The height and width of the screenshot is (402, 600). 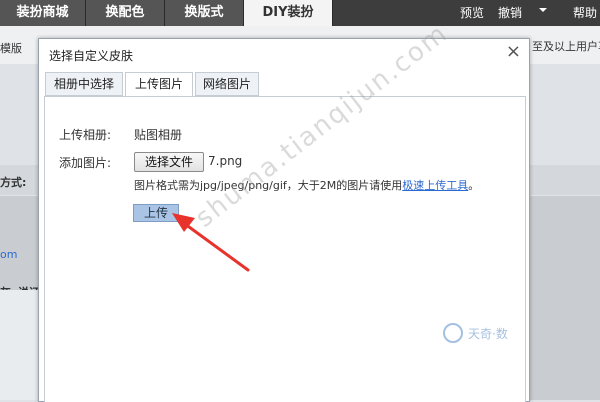 What do you see at coordinates (453, 333) in the screenshot?
I see `watermark-logo-icon` at bounding box center [453, 333].